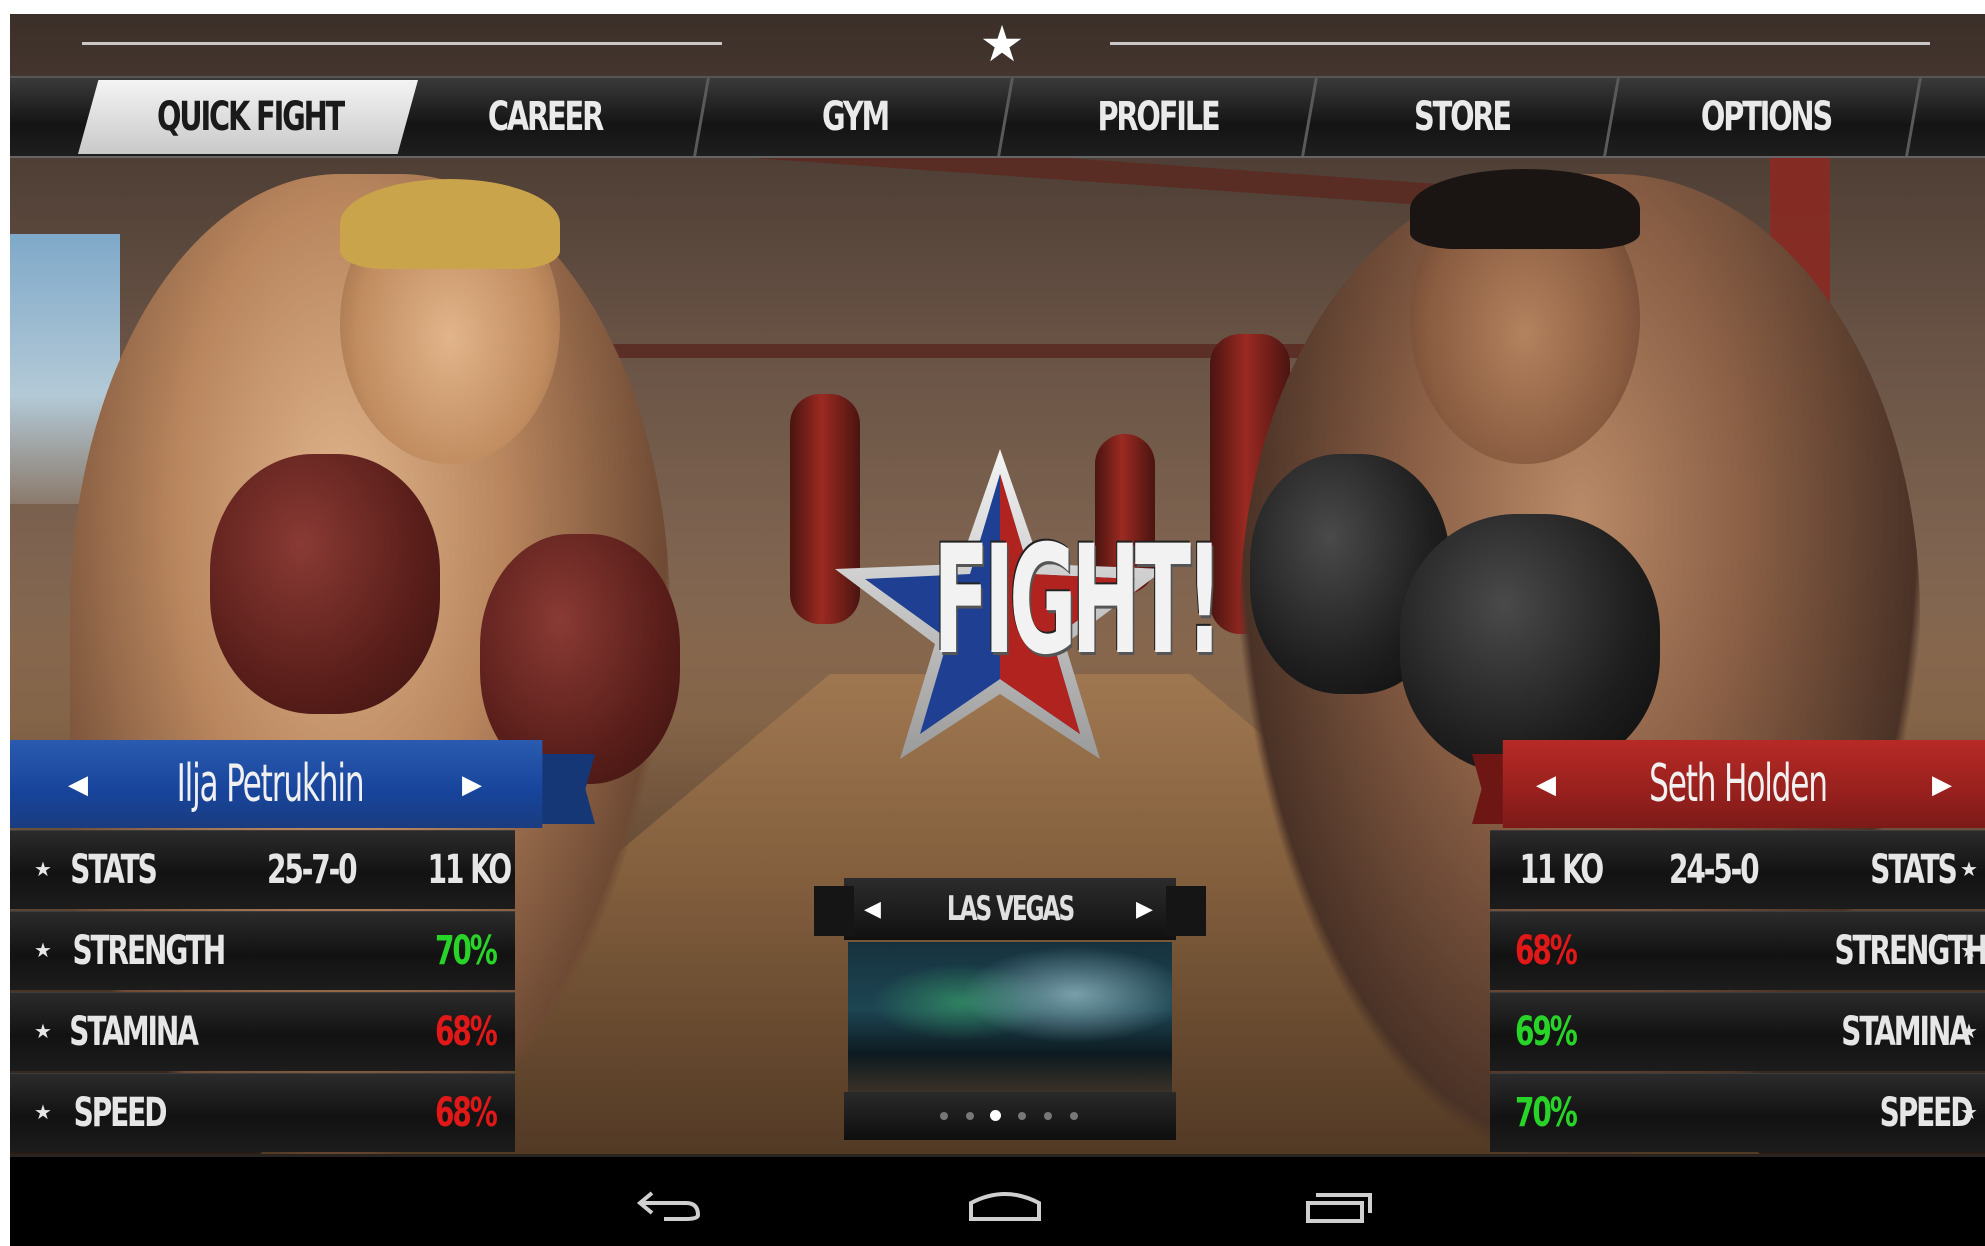 The height and width of the screenshot is (1246, 1985). Describe the element at coordinates (466, 1113) in the screenshot. I see `speed-value: 68%` at that location.